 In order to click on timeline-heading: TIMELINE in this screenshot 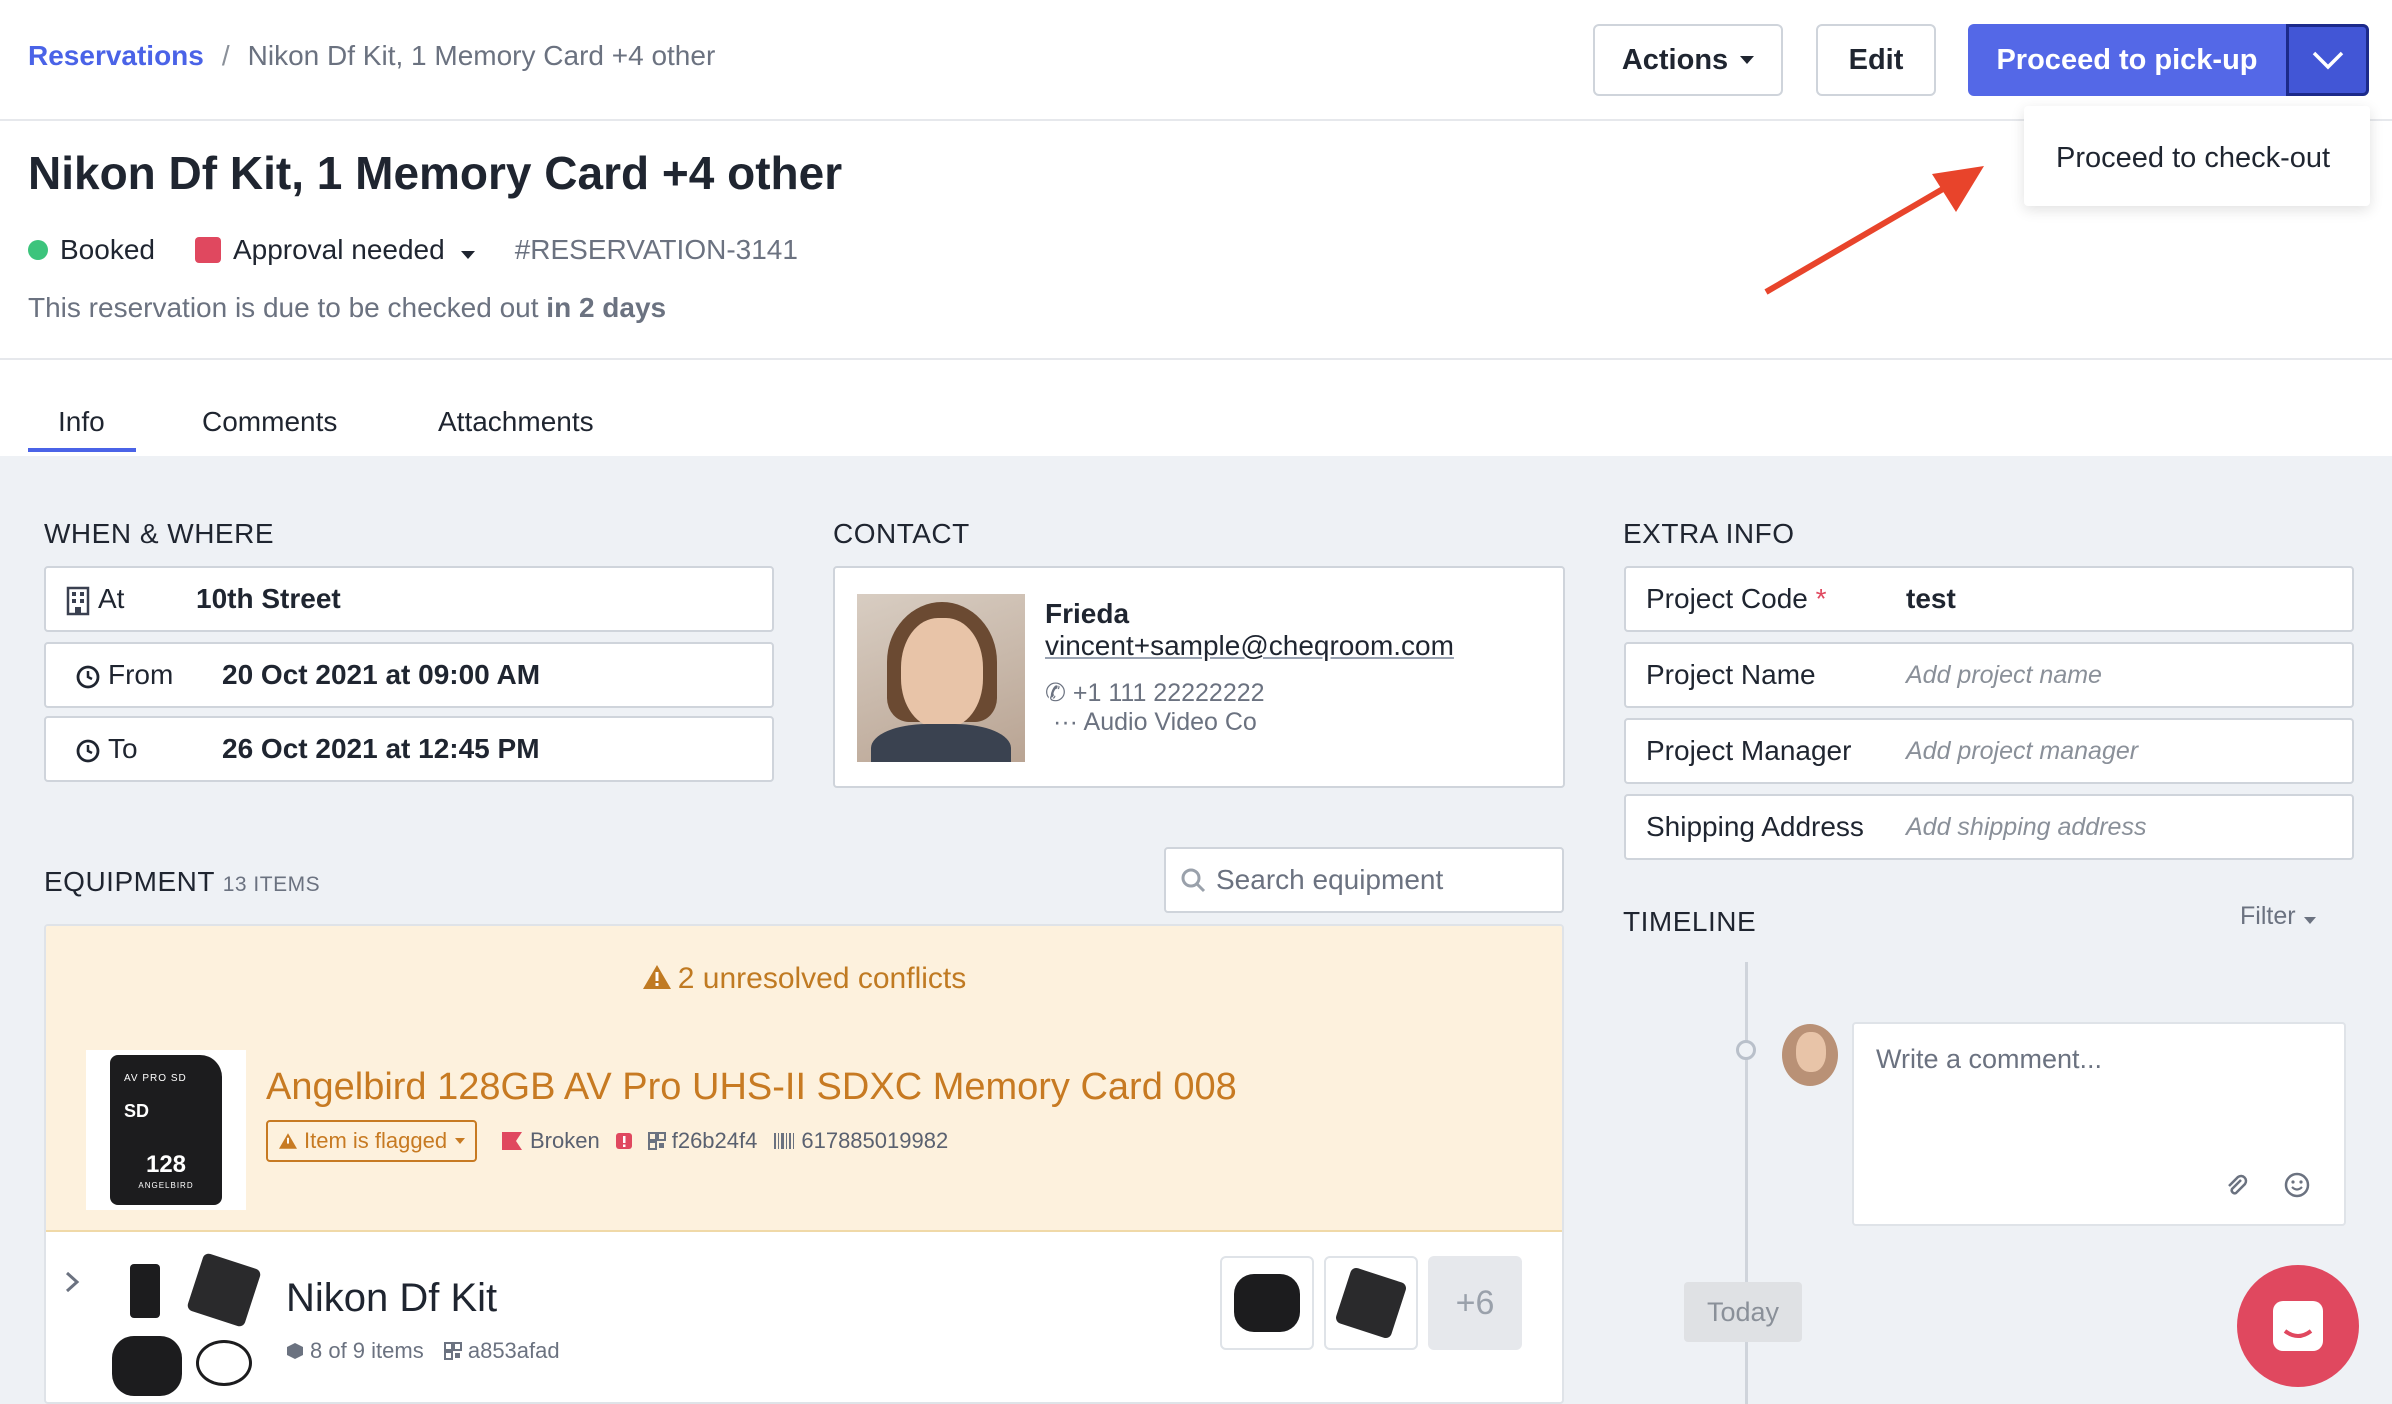, I will do `click(1690, 921)`.